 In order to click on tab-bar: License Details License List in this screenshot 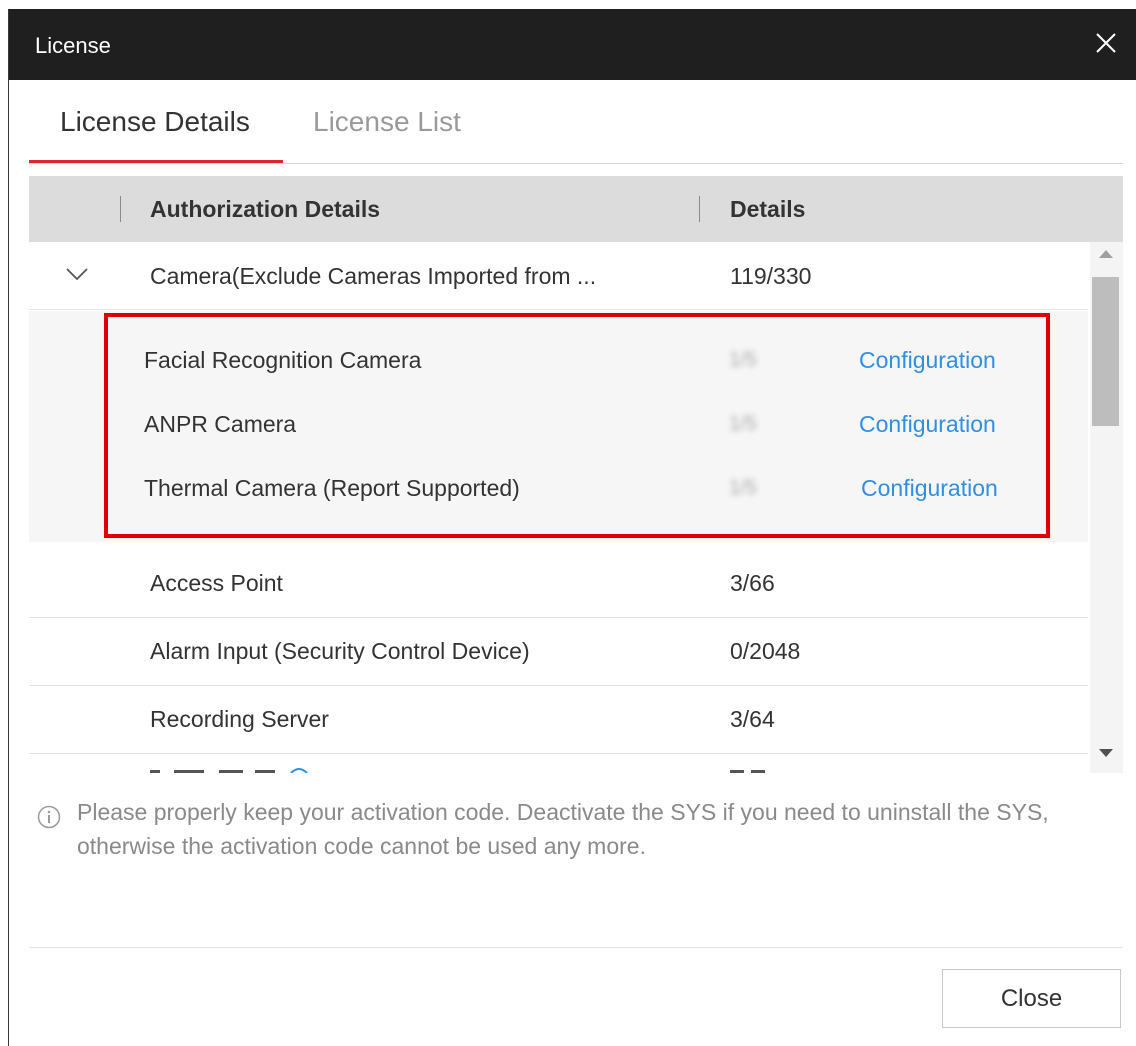, I will do `click(576, 122)`.